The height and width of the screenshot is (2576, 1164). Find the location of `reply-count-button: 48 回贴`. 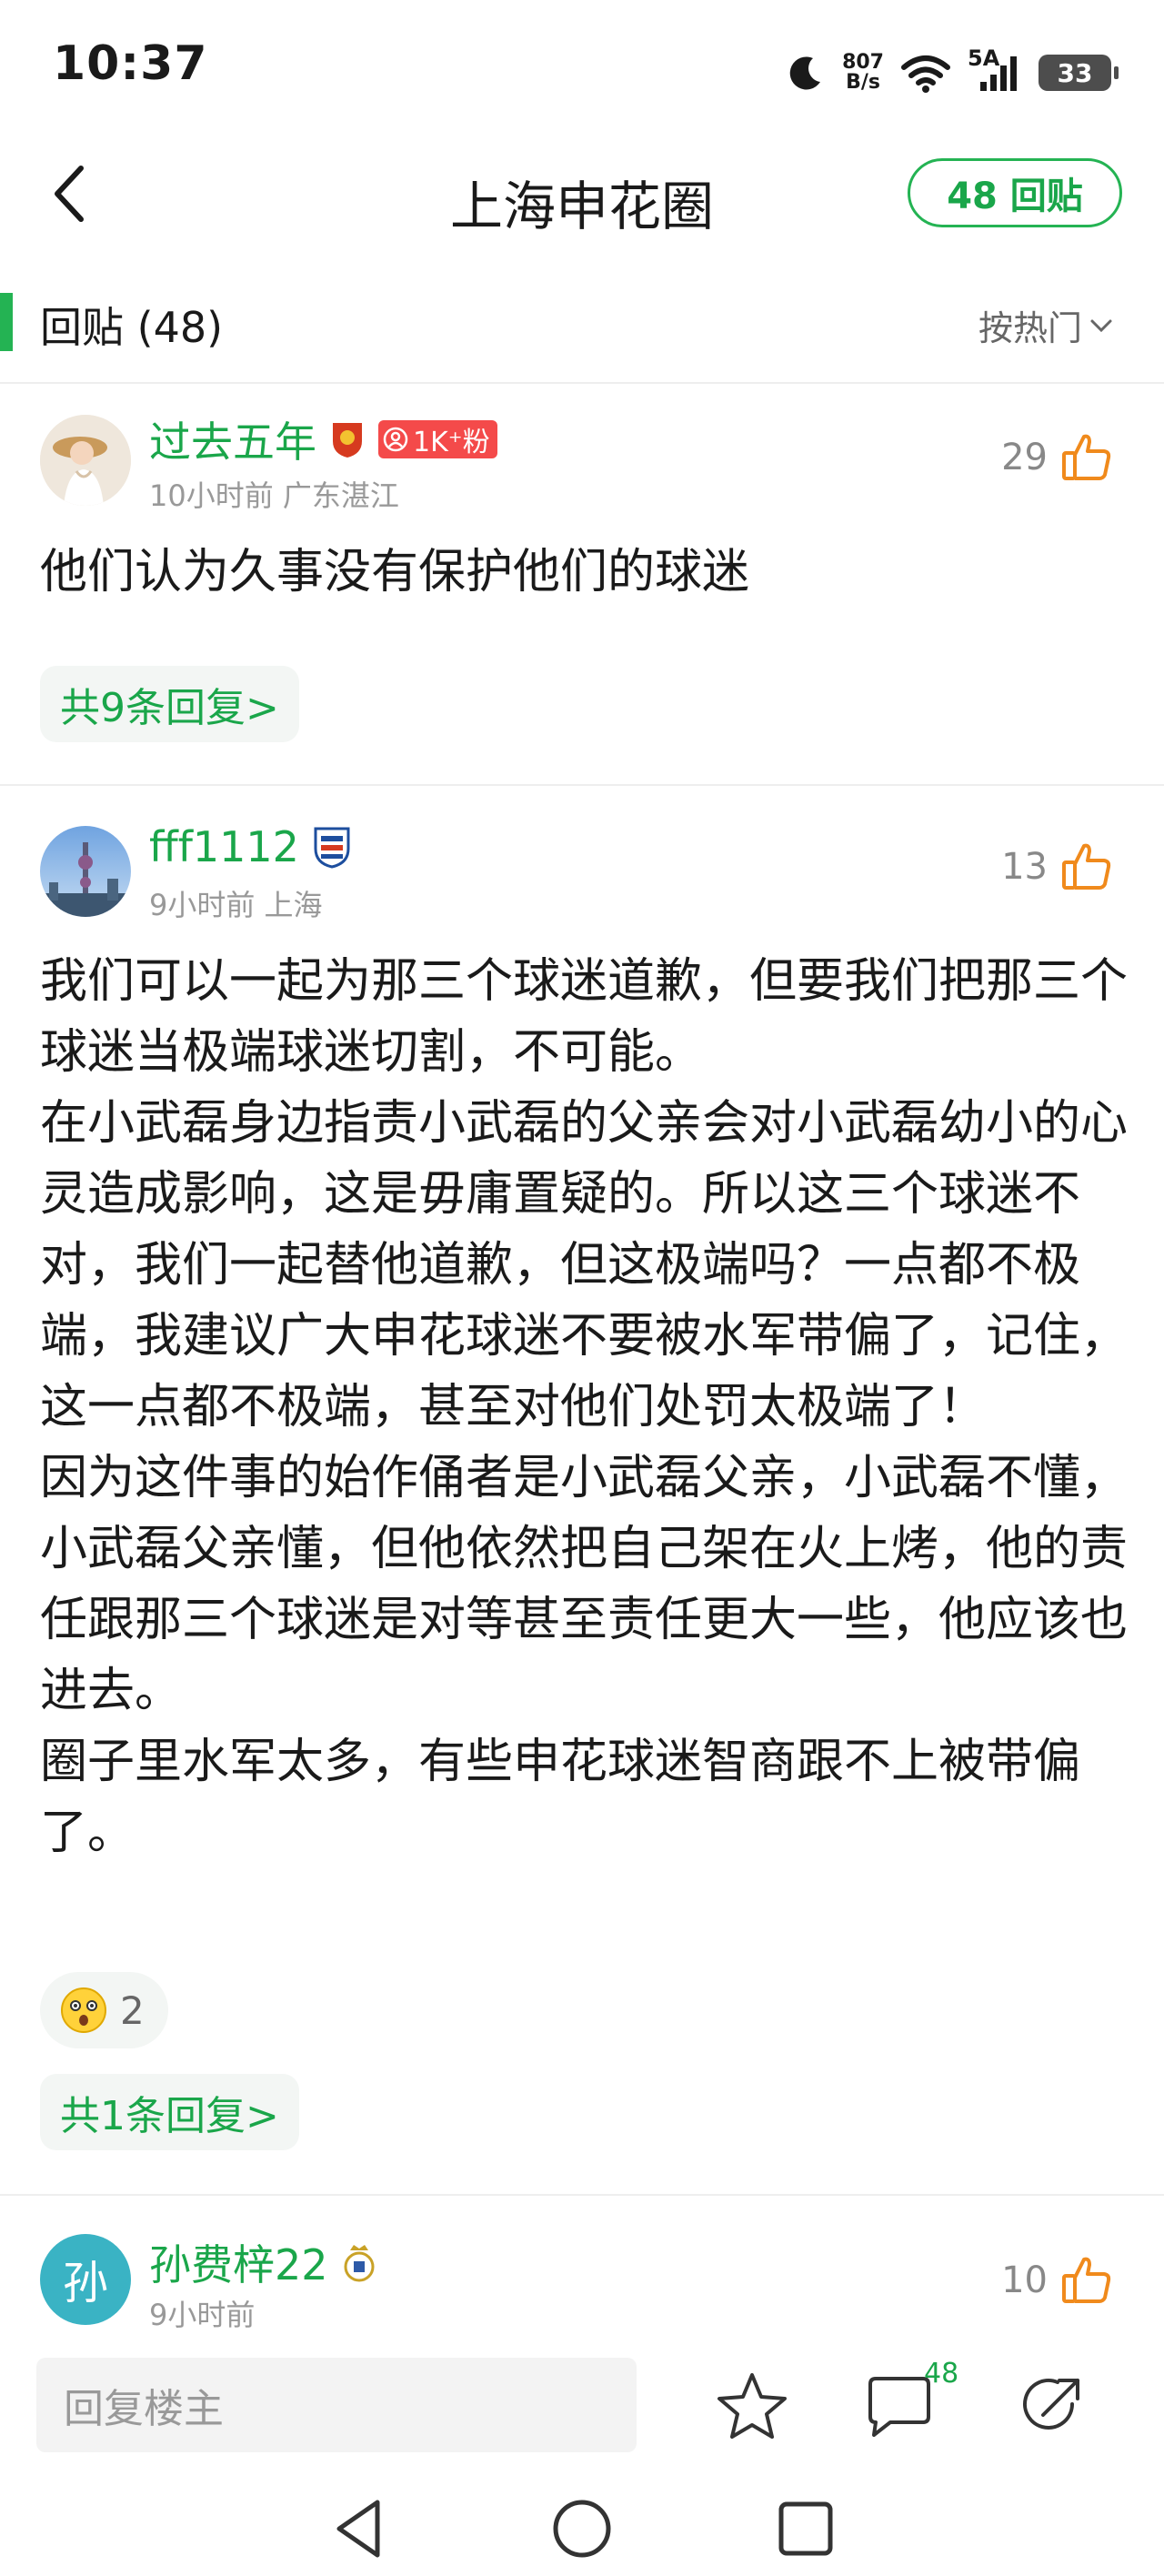

reply-count-button: 48 回贴 is located at coordinates (1015, 192).